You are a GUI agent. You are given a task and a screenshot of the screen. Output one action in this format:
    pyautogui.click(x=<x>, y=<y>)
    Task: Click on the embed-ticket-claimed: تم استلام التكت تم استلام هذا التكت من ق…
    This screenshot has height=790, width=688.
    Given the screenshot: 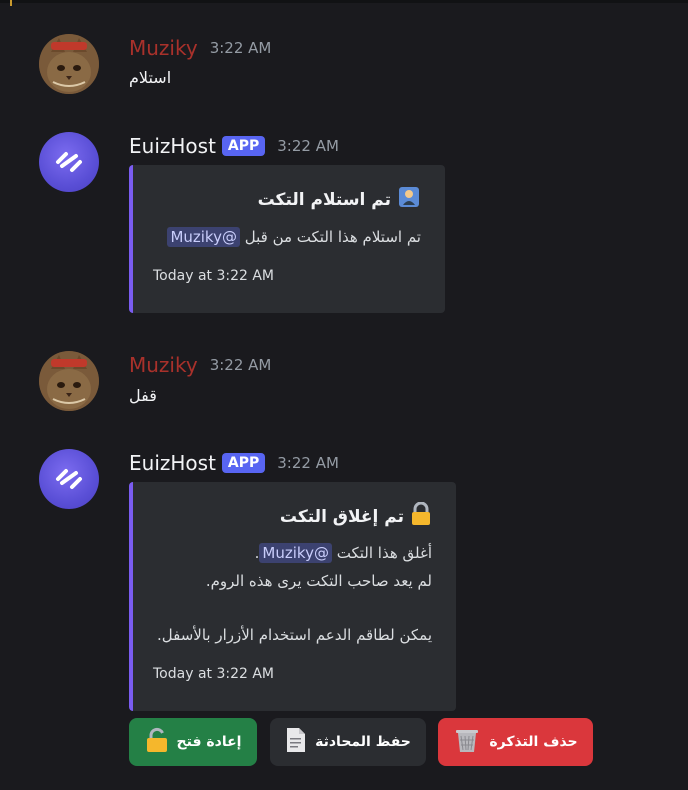 What is the action you would take?
    pyautogui.click(x=287, y=239)
    